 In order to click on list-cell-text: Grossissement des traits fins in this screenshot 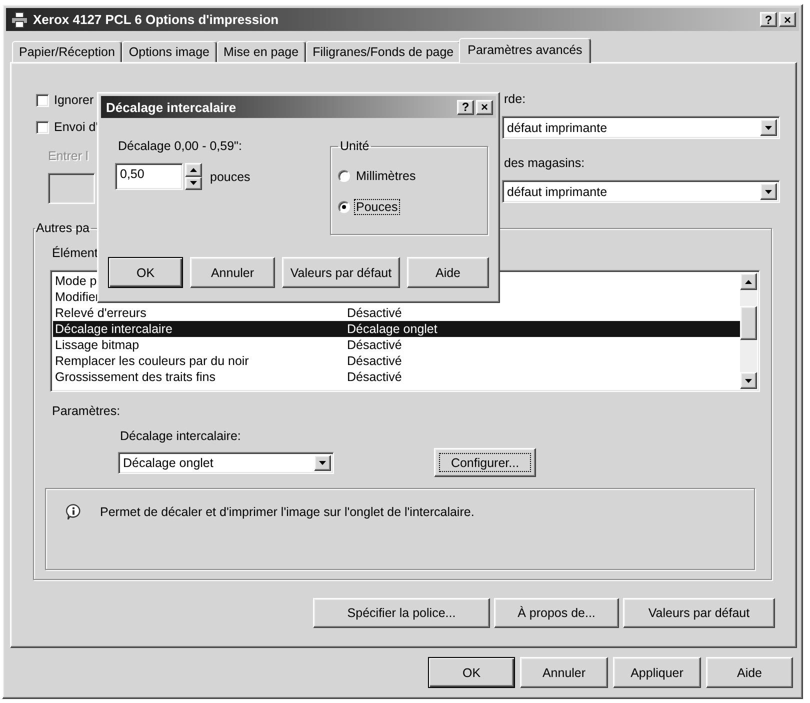, I will do `click(135, 377)`.